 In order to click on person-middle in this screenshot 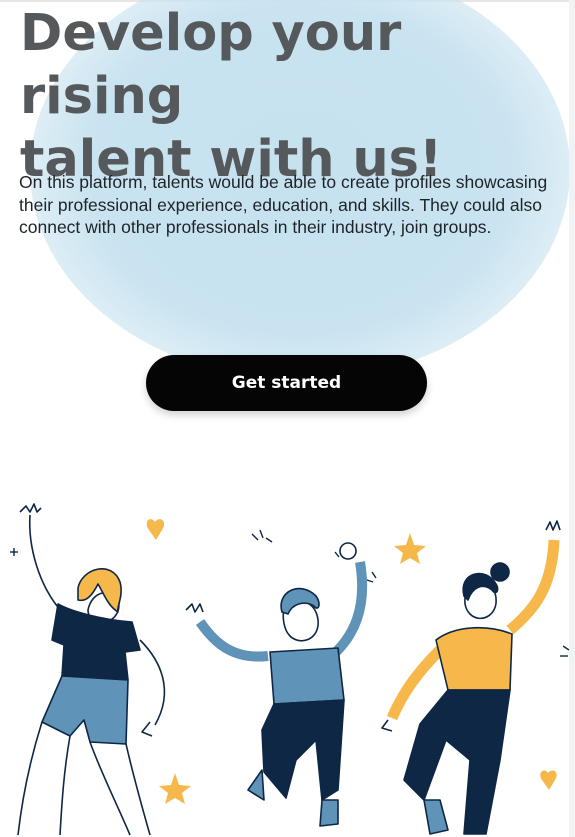, I will do `click(276, 684)`.